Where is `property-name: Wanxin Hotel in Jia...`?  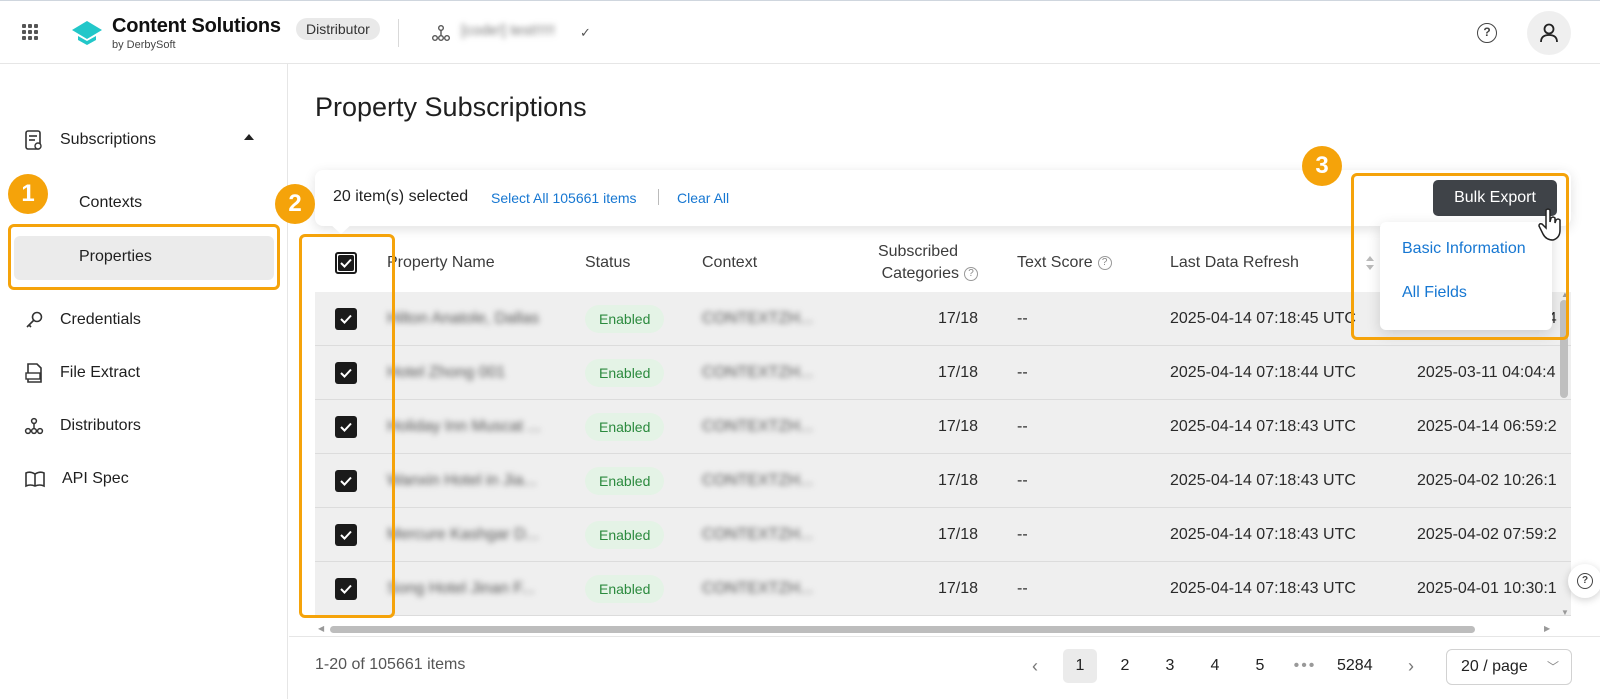 property-name: Wanxin Hotel in Jia... is located at coordinates (462, 481).